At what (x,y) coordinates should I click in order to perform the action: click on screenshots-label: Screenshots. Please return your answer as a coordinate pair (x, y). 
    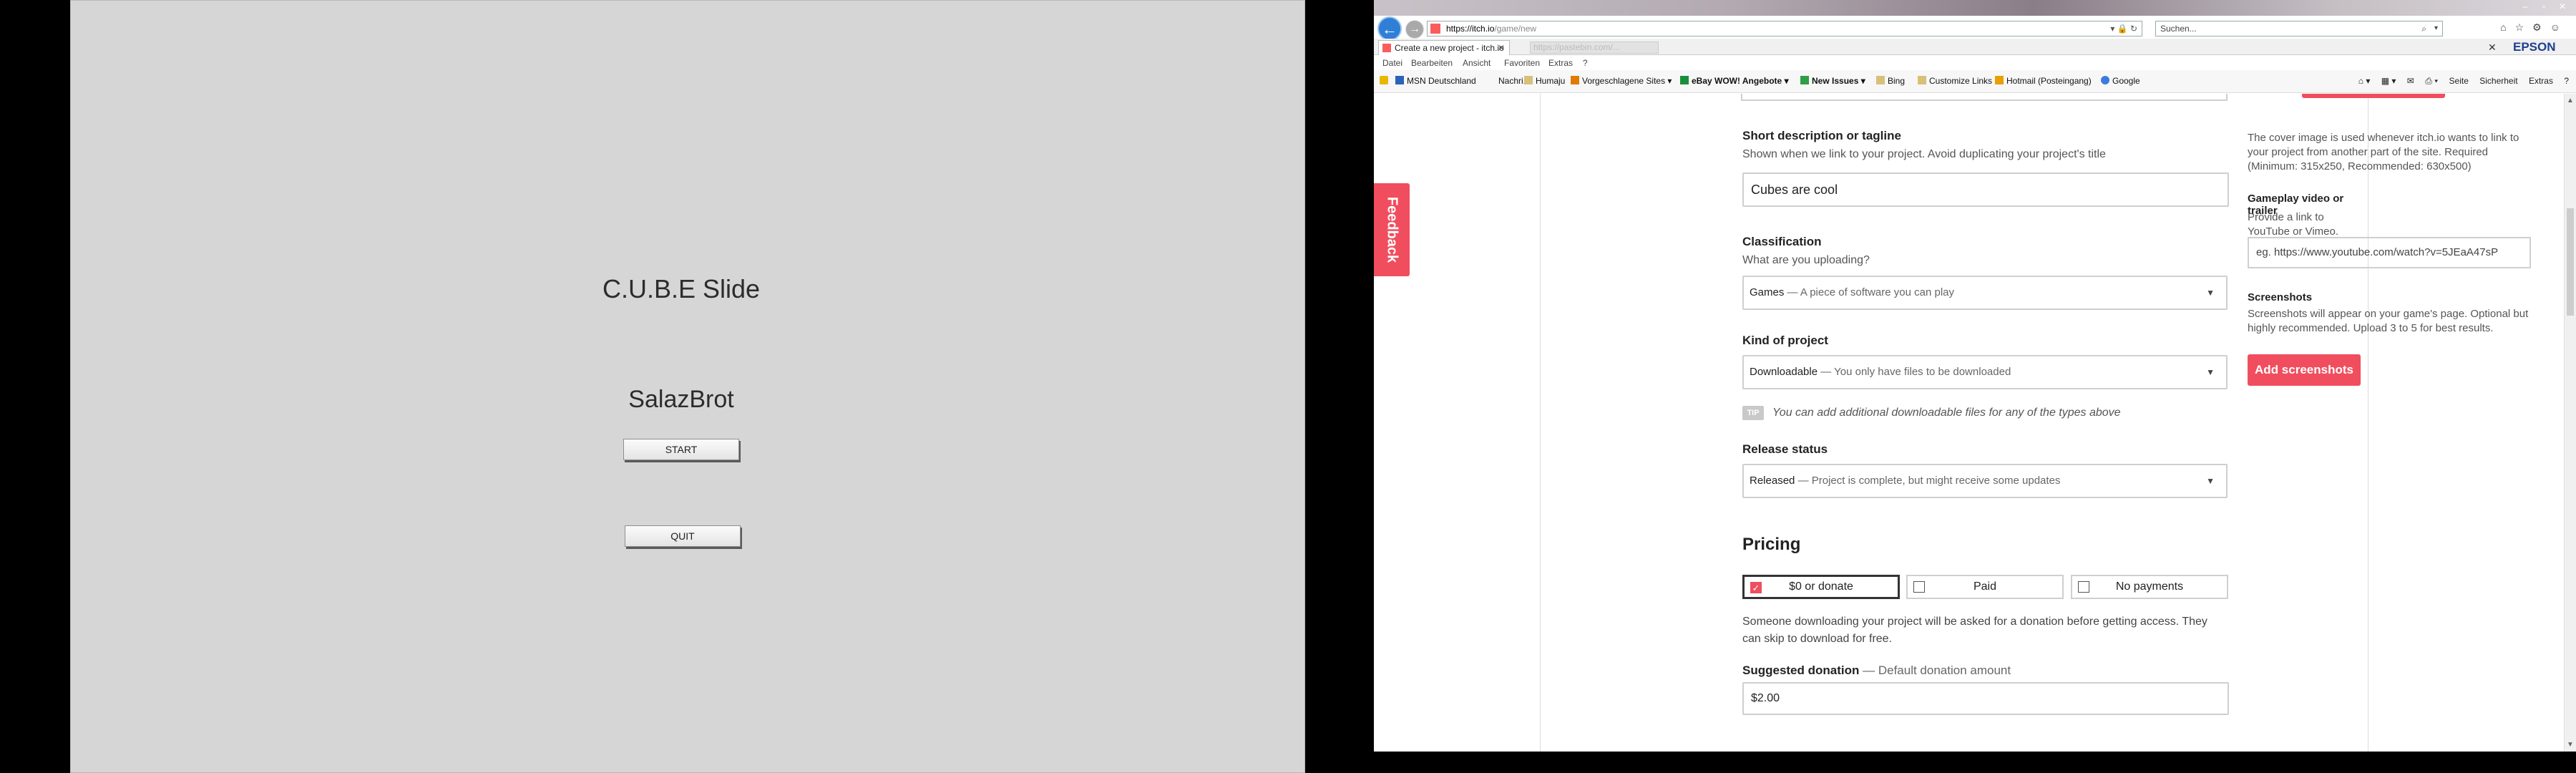
    Looking at the image, I should click on (2280, 297).